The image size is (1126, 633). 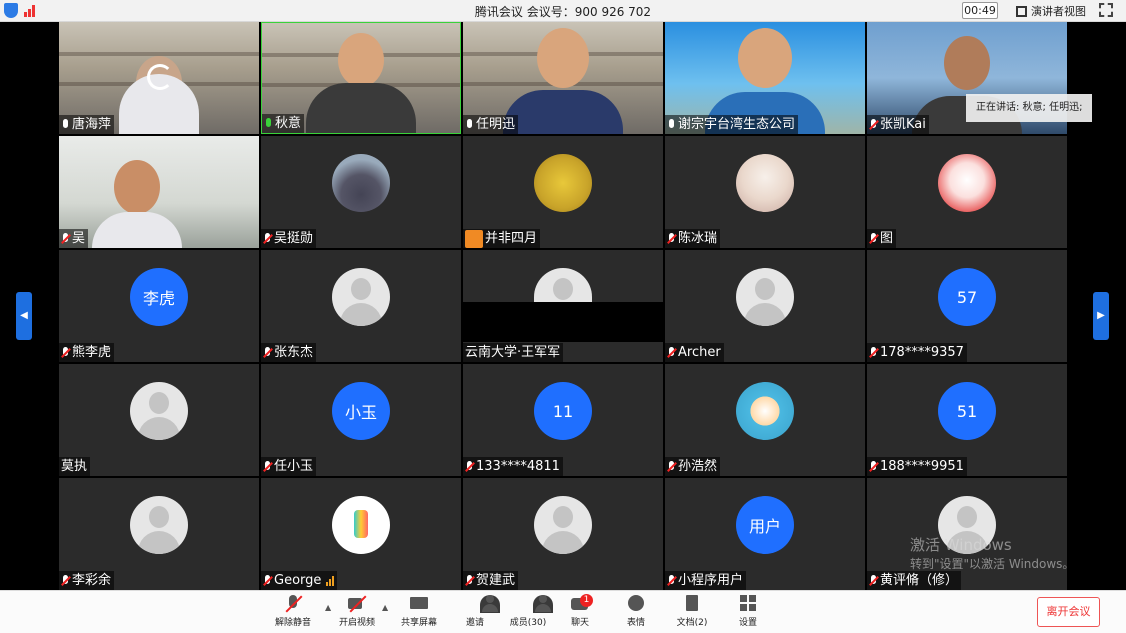 What do you see at coordinates (636, 604) in the screenshot?
I see `emoji-icon` at bounding box center [636, 604].